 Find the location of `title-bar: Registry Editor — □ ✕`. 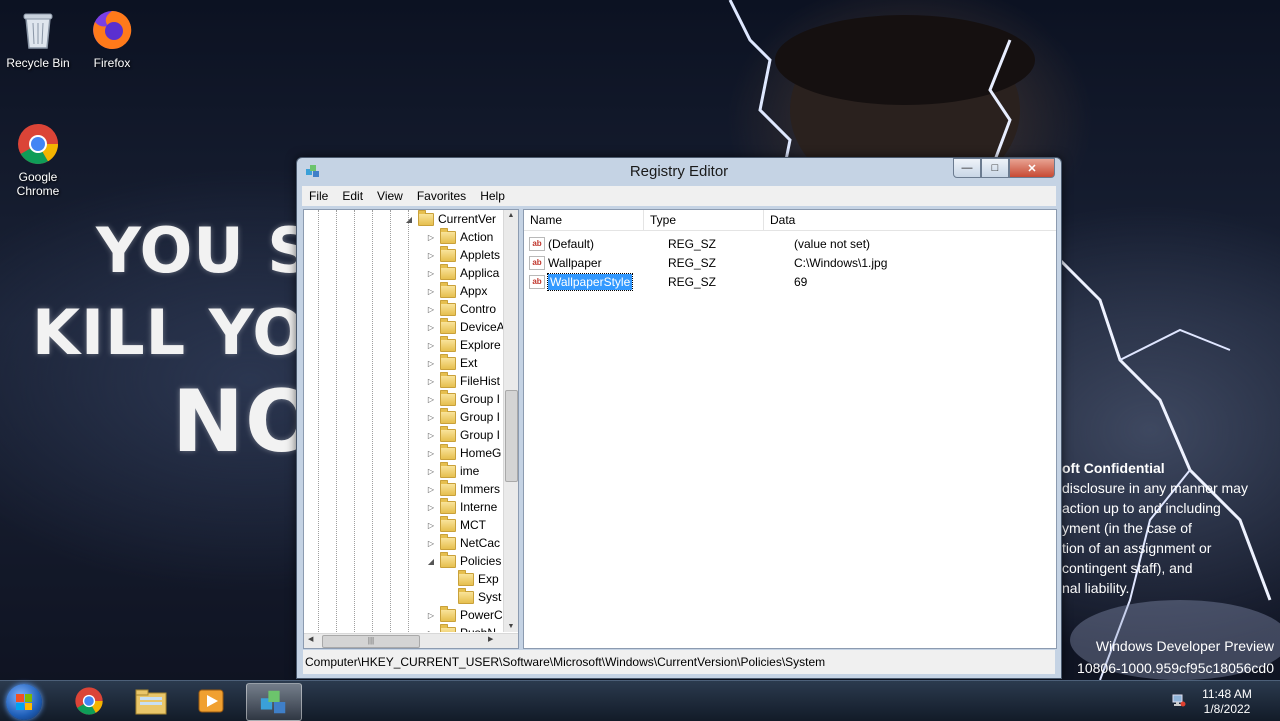

title-bar: Registry Editor — □ ✕ is located at coordinates (679, 171).